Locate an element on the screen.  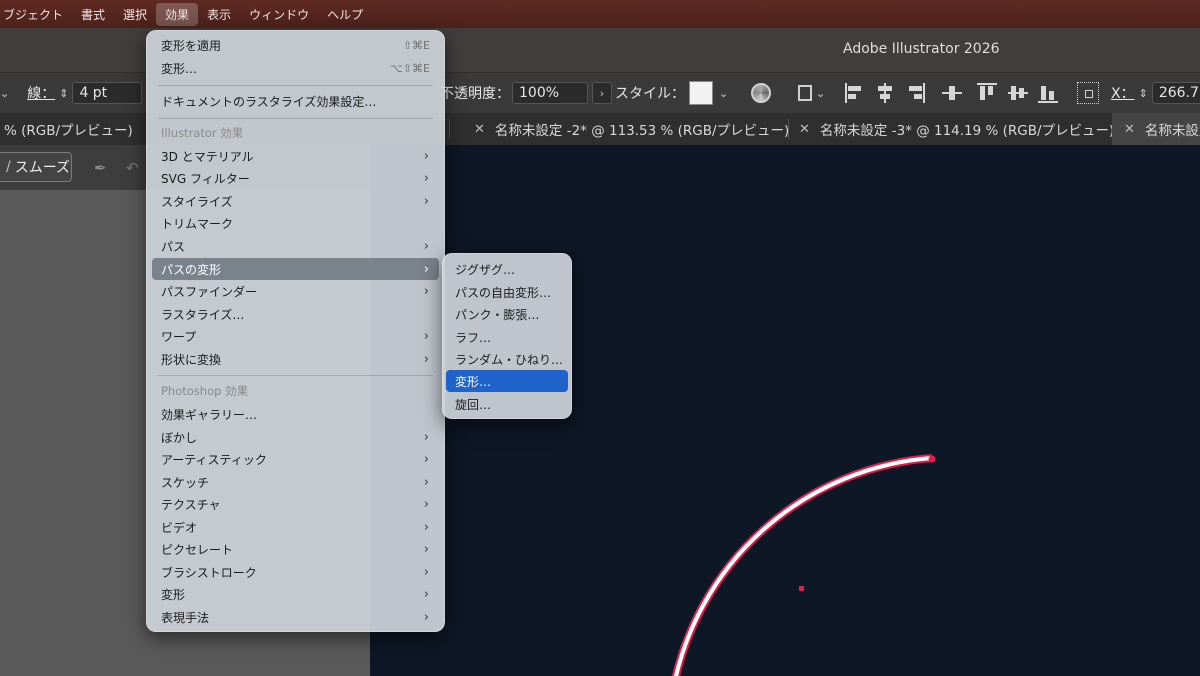
curve-icon: ↶ is located at coordinates (134, 168).